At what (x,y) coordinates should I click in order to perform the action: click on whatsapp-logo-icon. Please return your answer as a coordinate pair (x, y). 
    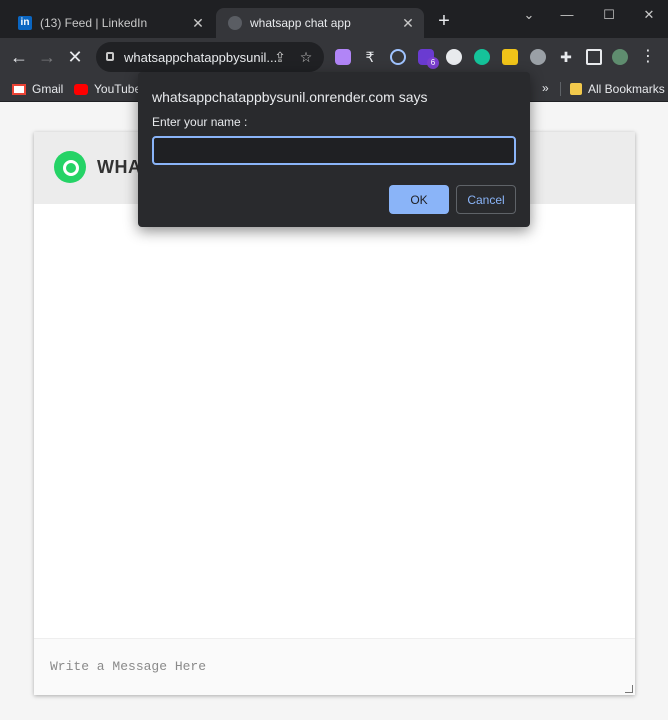
    Looking at the image, I should click on (70, 167).